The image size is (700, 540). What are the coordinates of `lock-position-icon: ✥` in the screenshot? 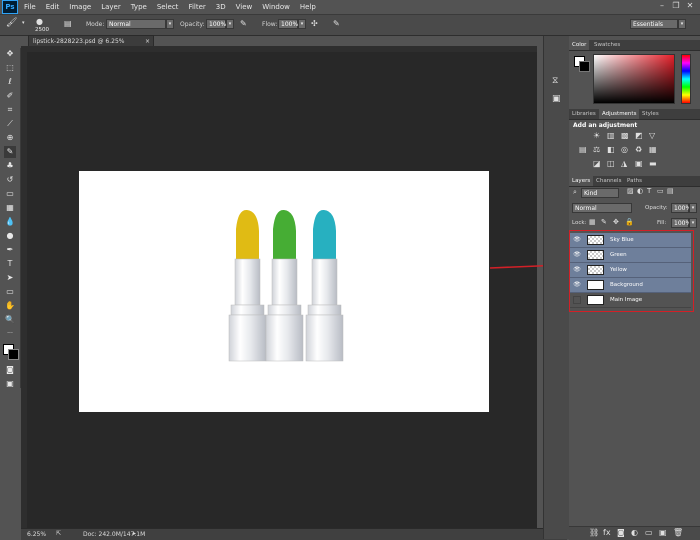 It's located at (616, 222).